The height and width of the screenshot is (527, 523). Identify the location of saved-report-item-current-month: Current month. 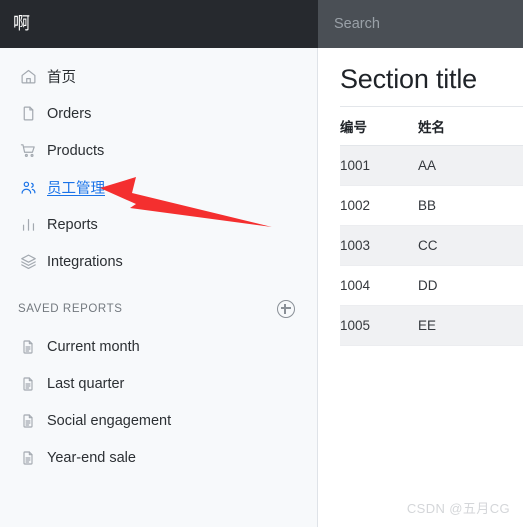
(158, 346).